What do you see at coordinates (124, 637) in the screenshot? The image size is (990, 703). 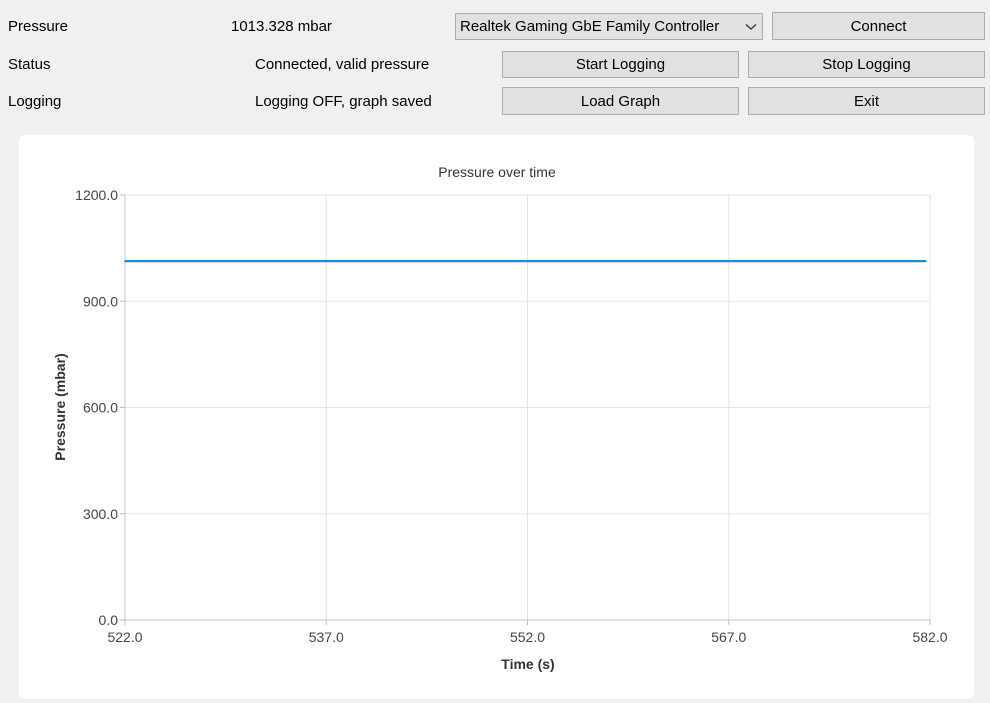 I see `x-tick-label: 522.0` at bounding box center [124, 637].